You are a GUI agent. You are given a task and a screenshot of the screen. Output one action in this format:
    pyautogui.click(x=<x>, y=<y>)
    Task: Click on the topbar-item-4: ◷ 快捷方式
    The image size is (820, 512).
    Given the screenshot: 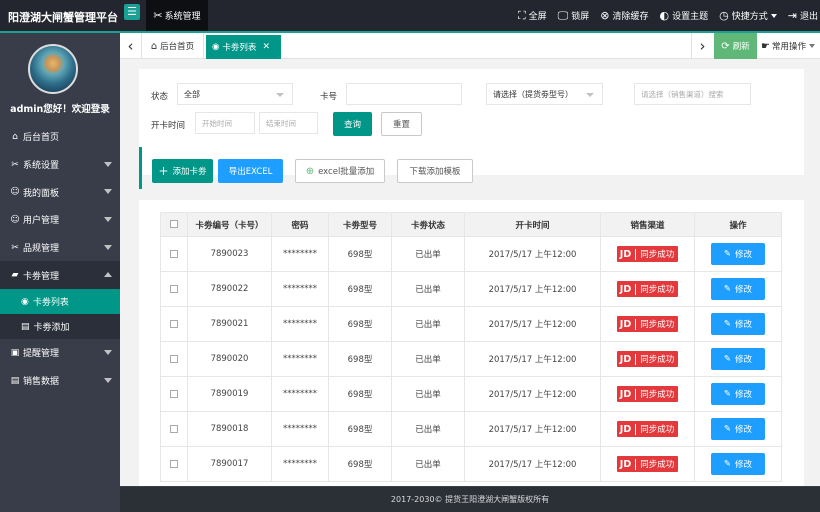 What is the action you would take?
    pyautogui.click(x=748, y=15)
    